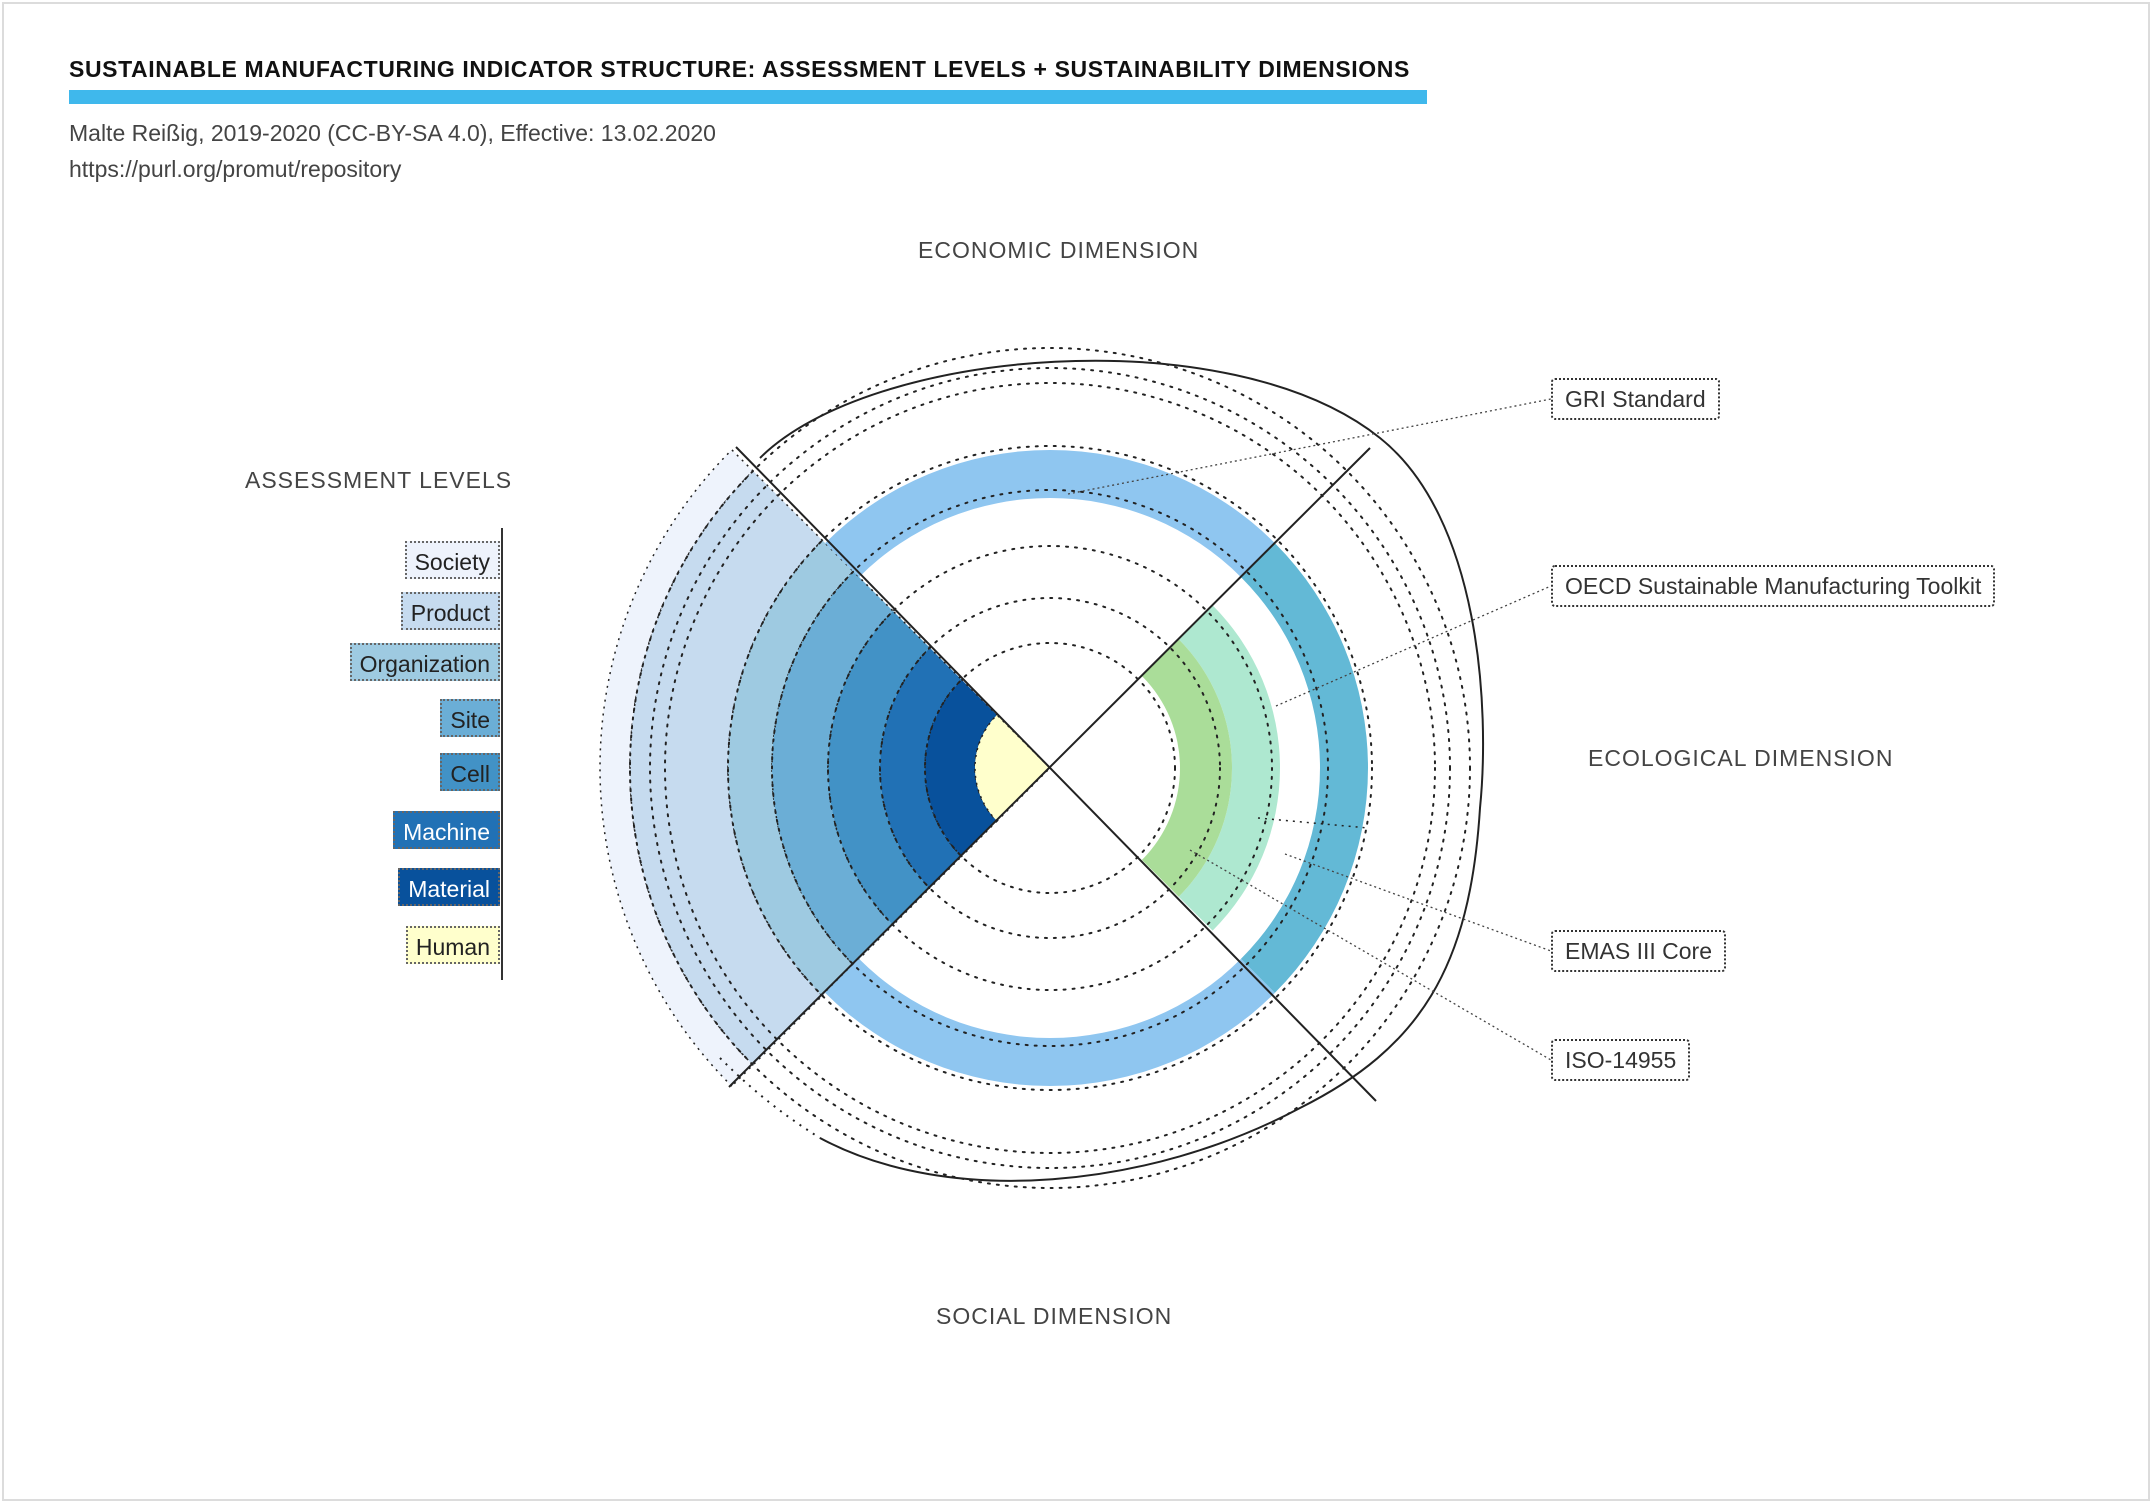 This screenshot has height=1505, width=2154. What do you see at coordinates (1638, 951) in the screenshot?
I see `callout-emas-iii-core: EMAS III Core` at bounding box center [1638, 951].